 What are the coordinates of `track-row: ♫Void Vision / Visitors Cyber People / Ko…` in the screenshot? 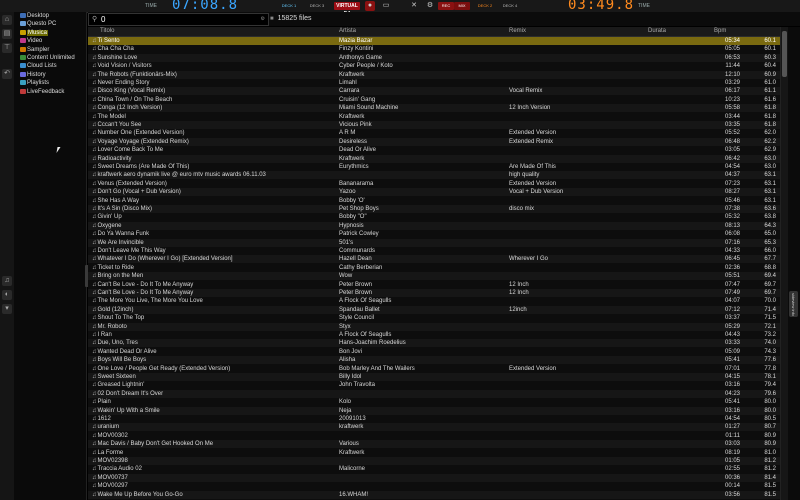 It's located at (434, 66).